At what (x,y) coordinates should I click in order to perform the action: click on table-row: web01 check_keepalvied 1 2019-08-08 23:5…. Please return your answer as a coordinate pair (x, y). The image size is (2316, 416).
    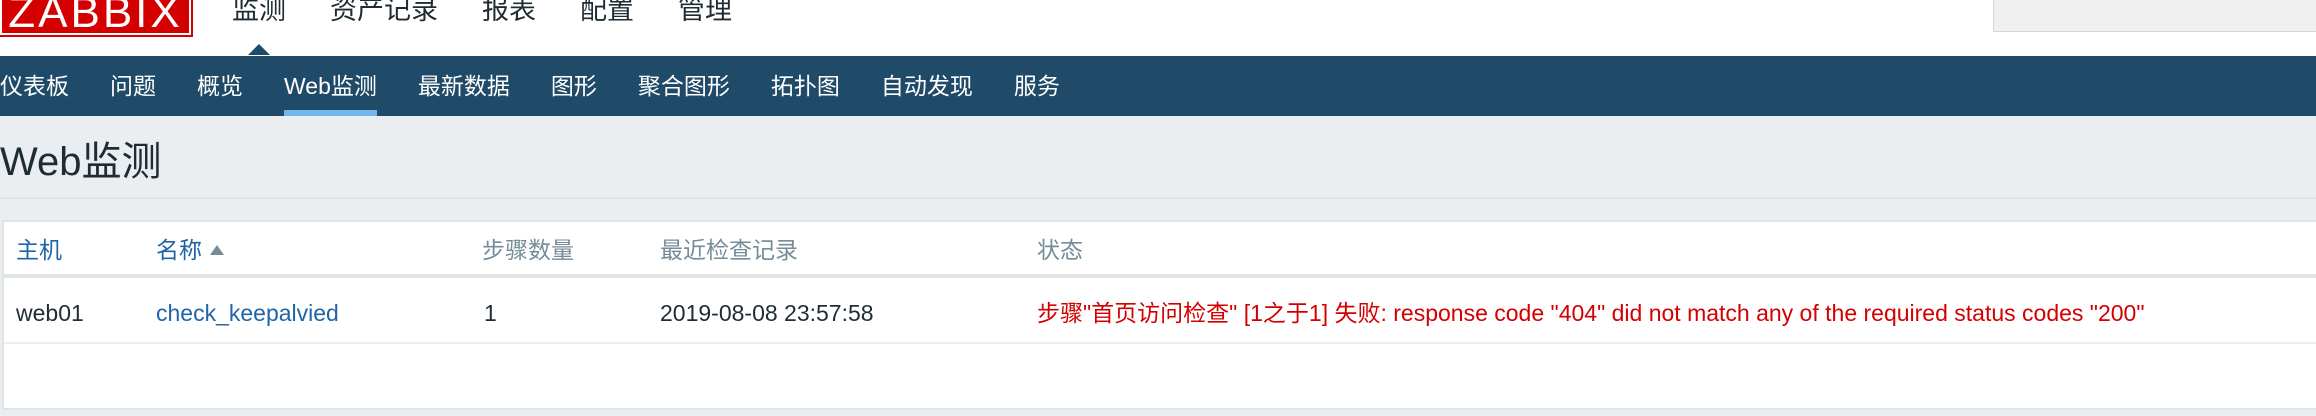
    Looking at the image, I should click on (1160, 313).